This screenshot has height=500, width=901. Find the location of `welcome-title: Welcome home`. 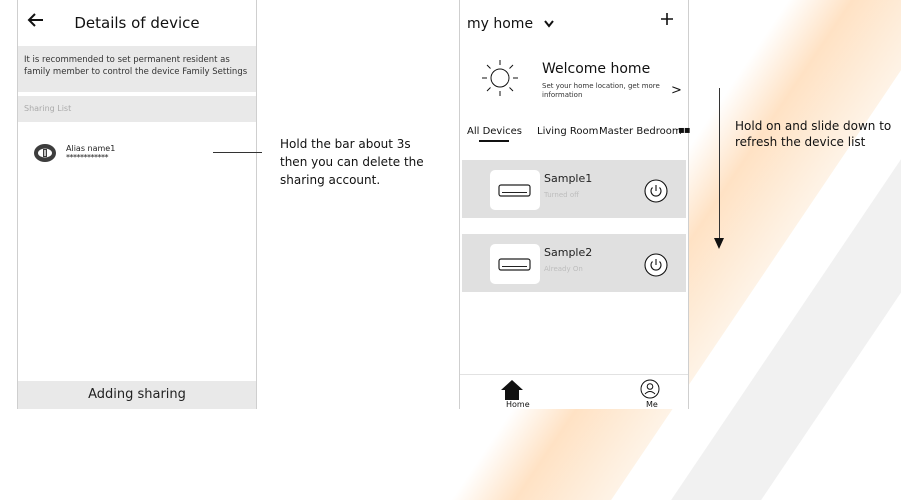

welcome-title: Welcome home is located at coordinates (596, 69).